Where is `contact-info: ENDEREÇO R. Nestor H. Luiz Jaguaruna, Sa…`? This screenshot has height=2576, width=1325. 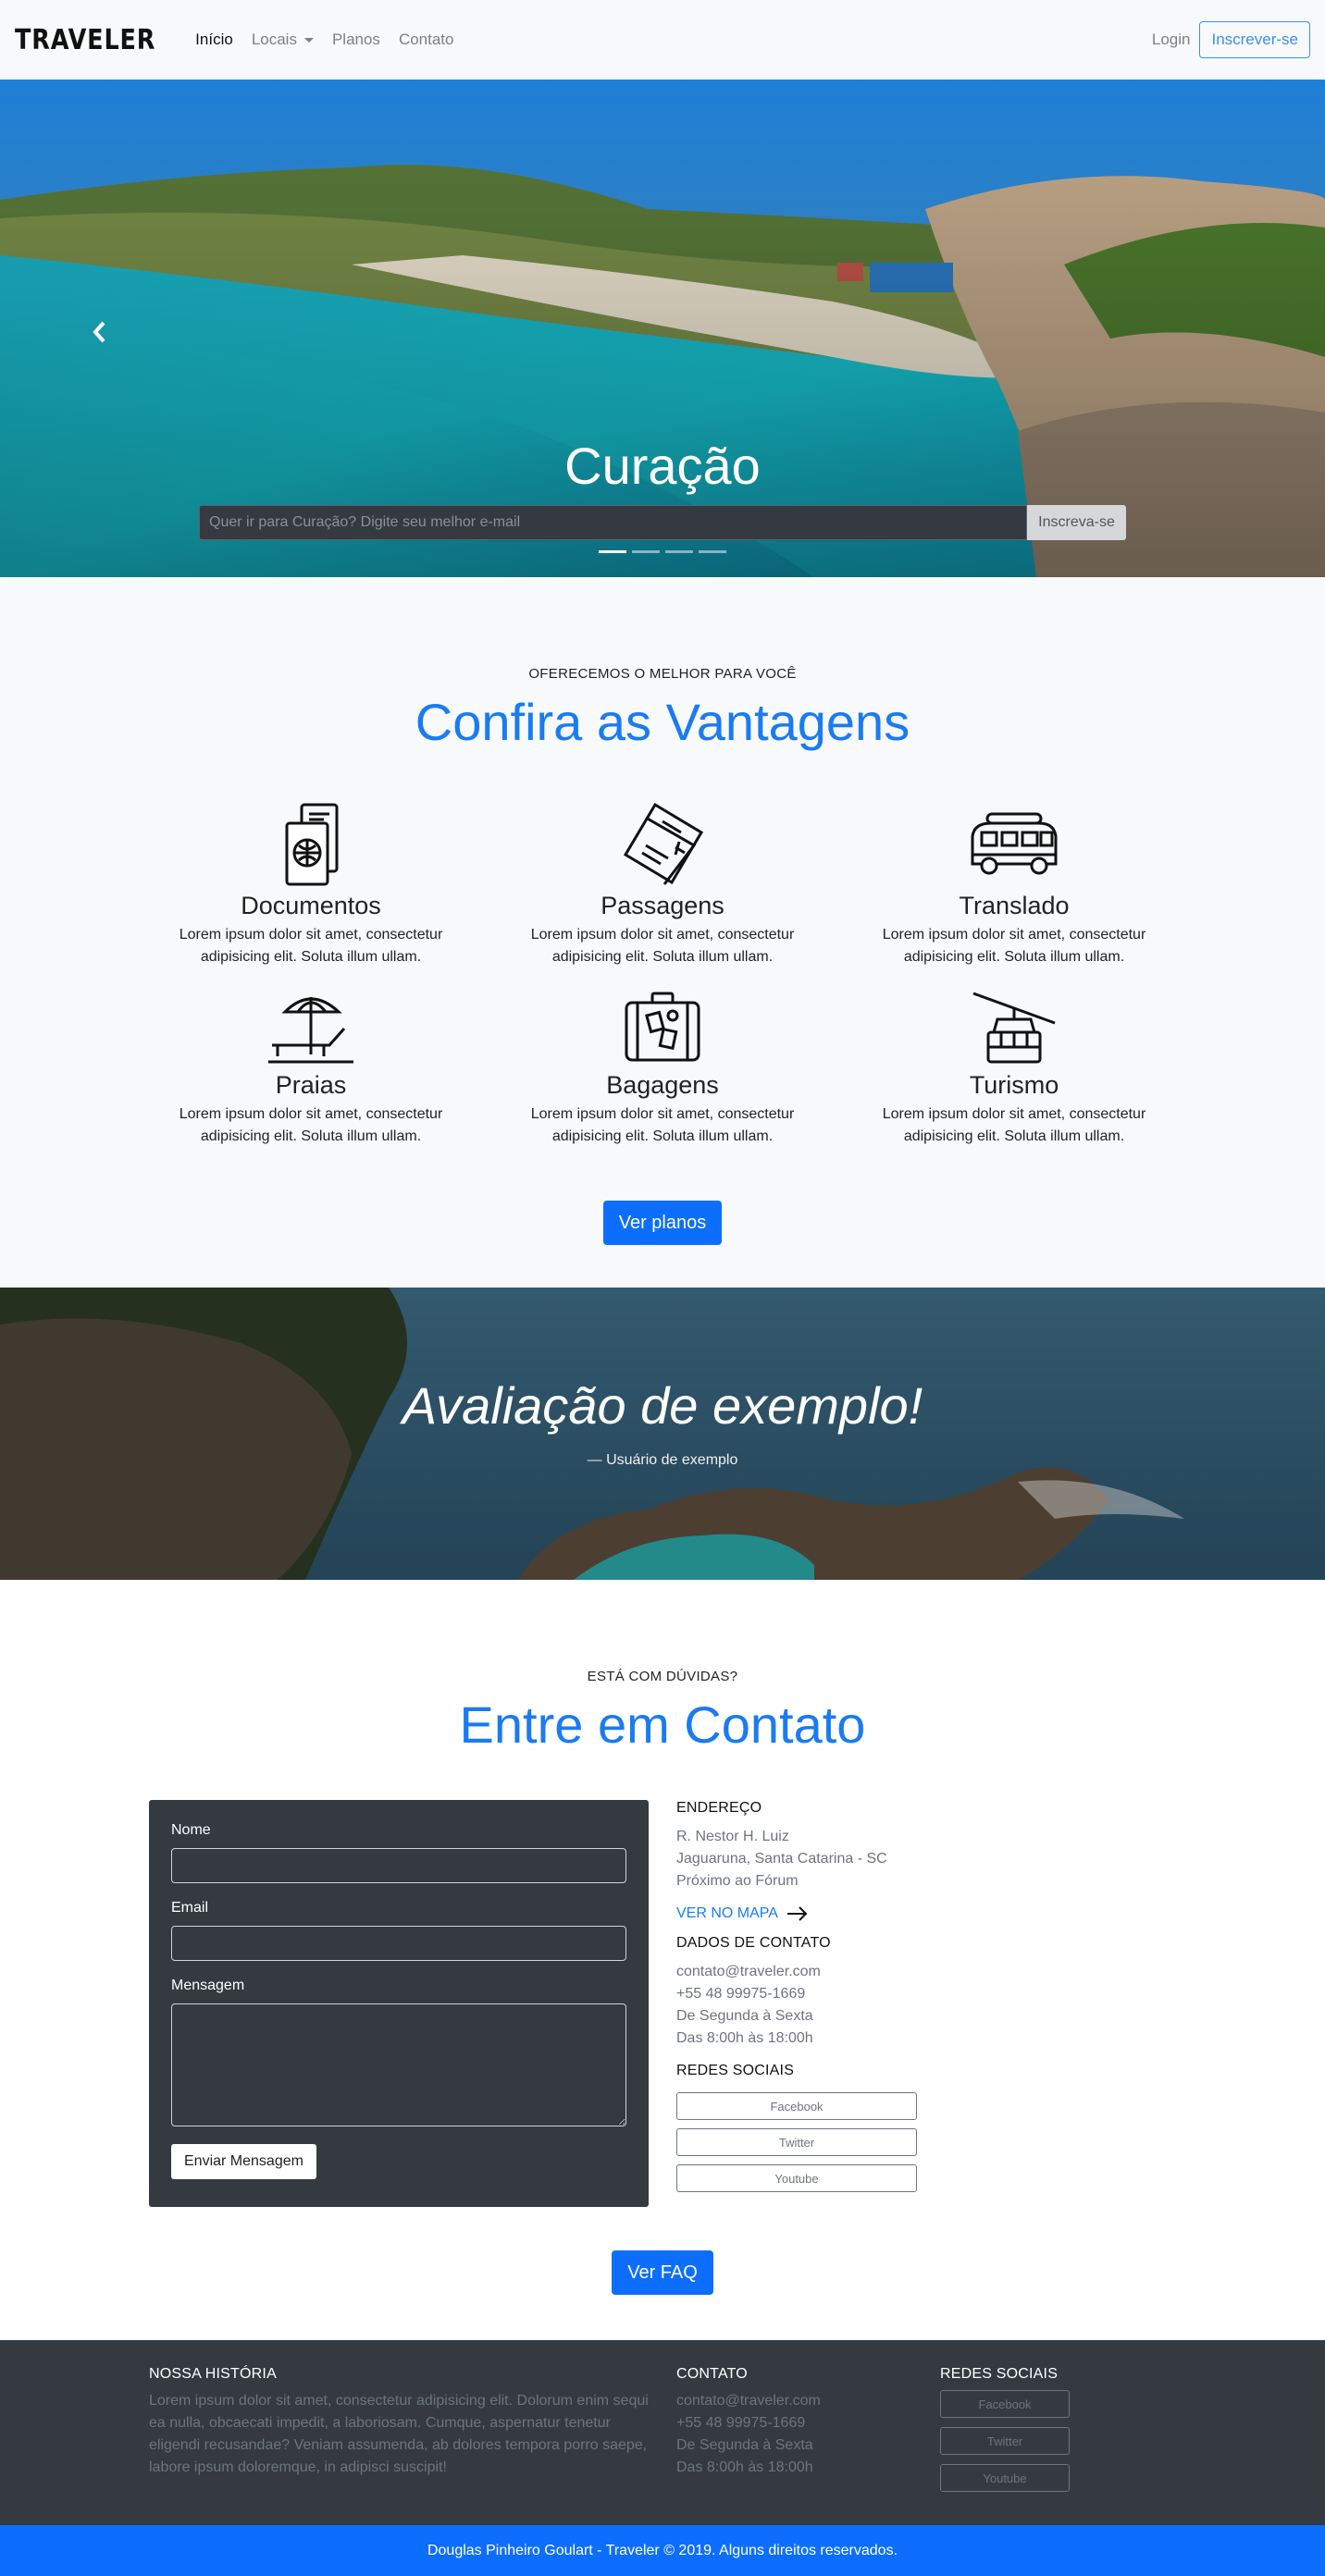 contact-info: ENDEREÇO R. Nestor H. Luiz Jaguaruna, Sa… is located at coordinates (815, 2000).